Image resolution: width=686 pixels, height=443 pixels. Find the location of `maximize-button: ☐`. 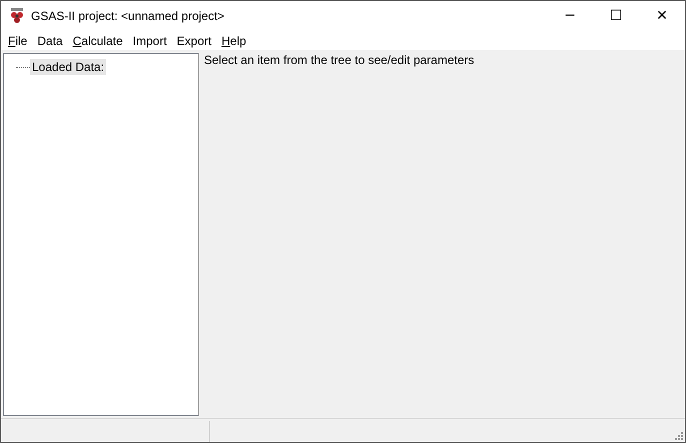

maximize-button: ☐ is located at coordinates (616, 16).